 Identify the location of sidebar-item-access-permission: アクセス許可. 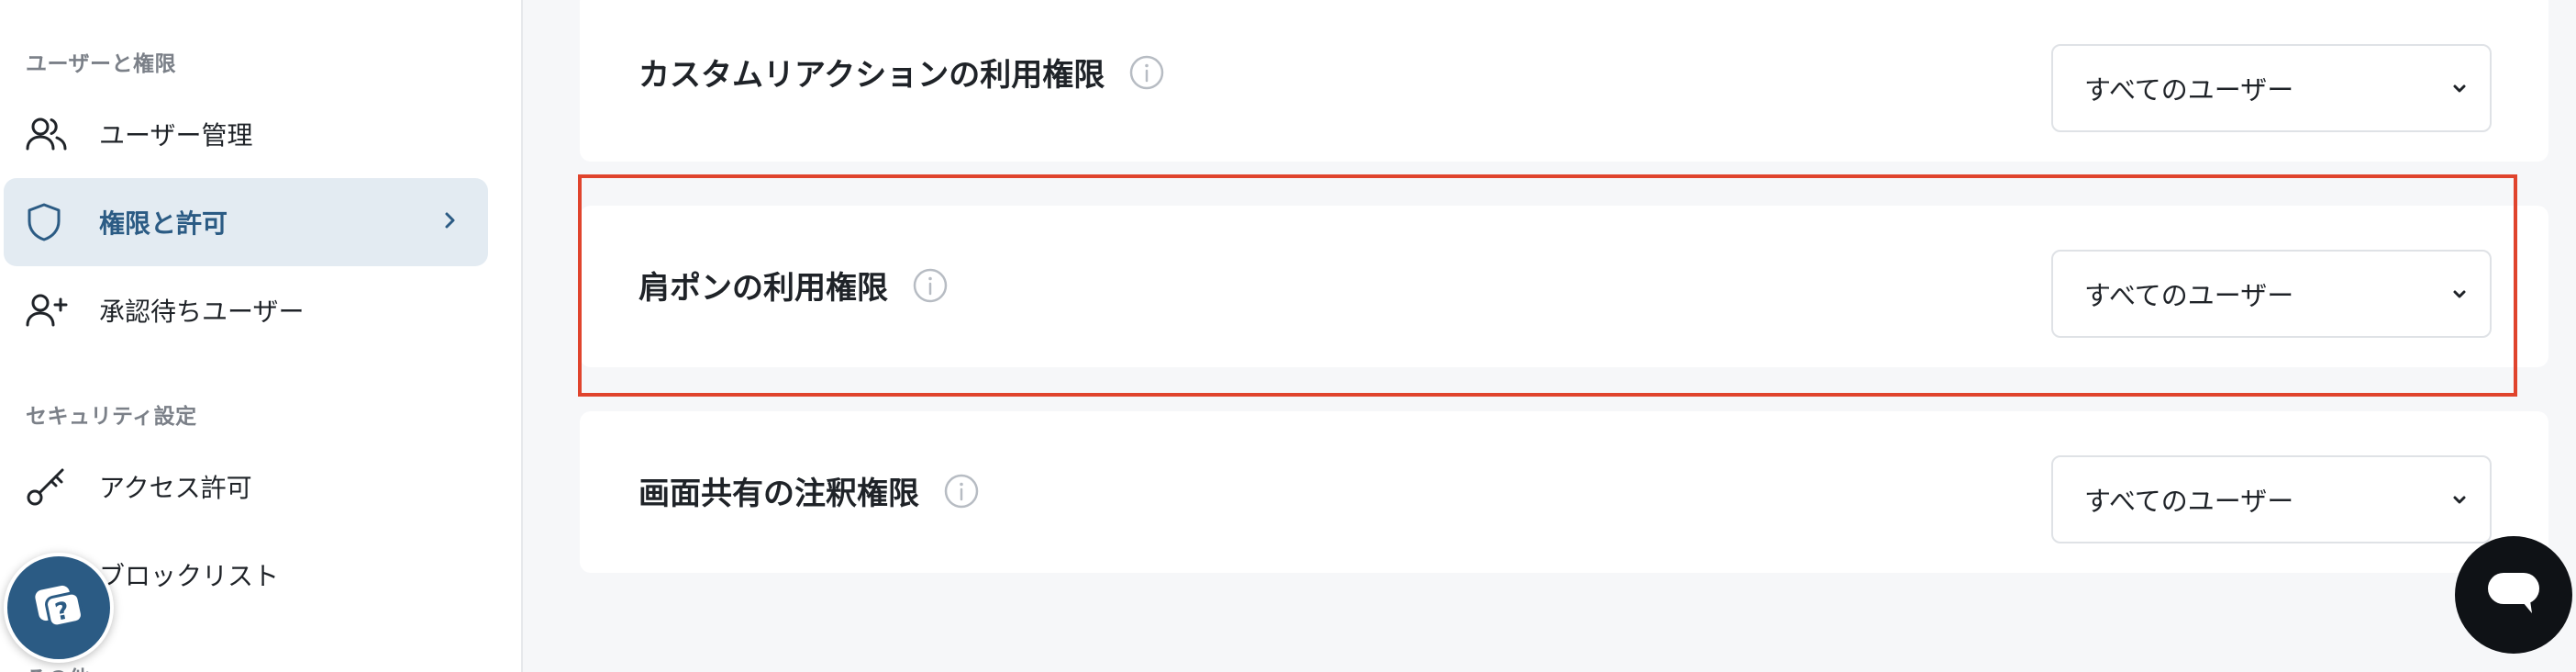
(246, 486).